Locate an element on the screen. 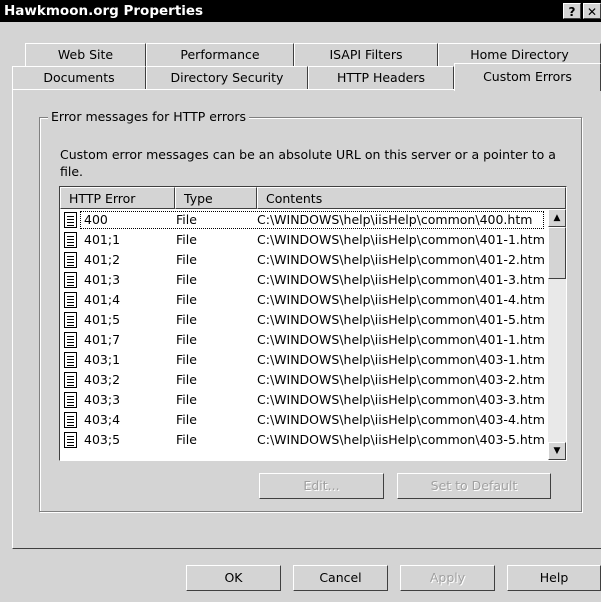 The image size is (601, 602). cell-error: 401;1 is located at coordinates (102, 239).